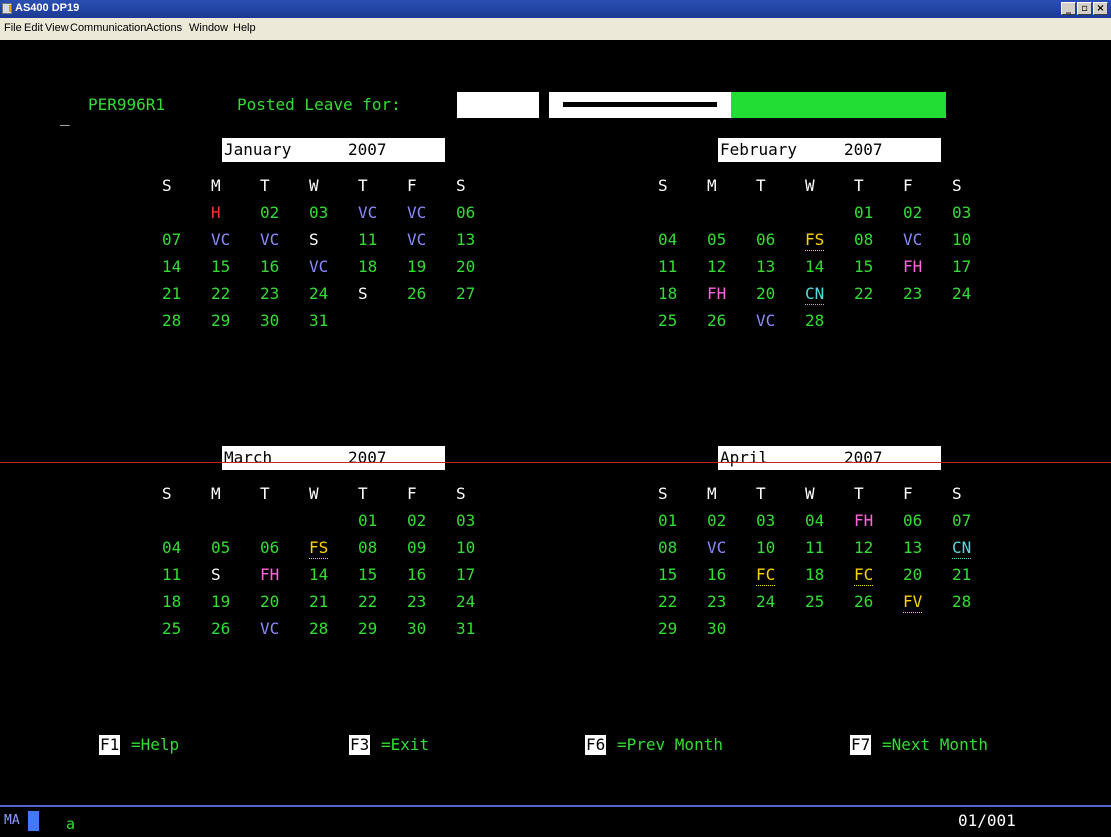 This screenshot has width=1111, height=837. Describe the element at coordinates (208, 28) in the screenshot. I see `menu-window: Window` at that location.